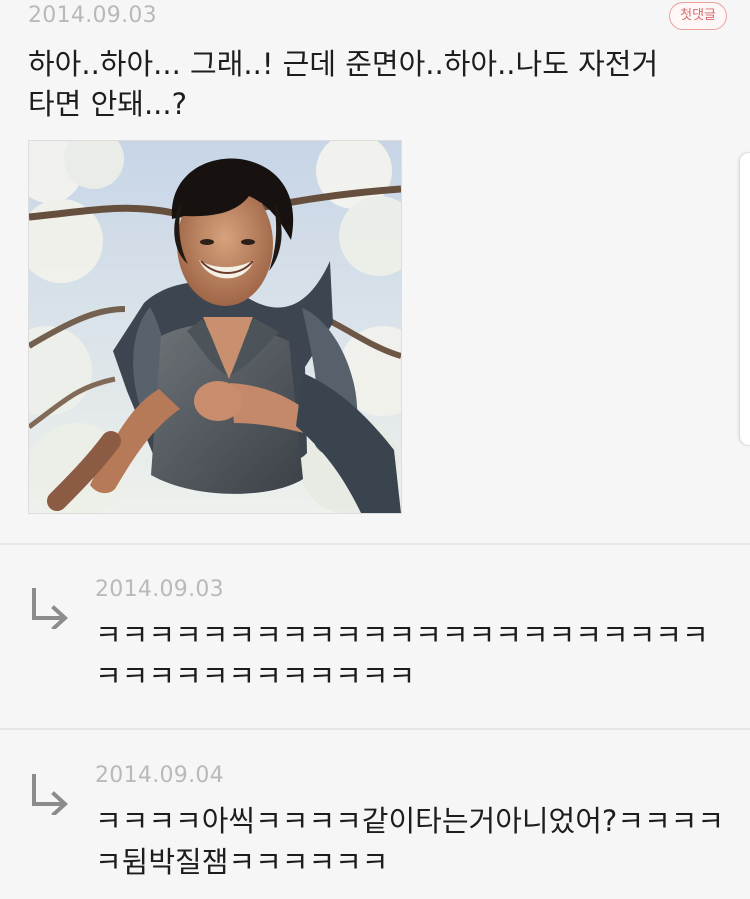 This screenshot has height=899, width=750. What do you see at coordinates (744, 299) in the screenshot?
I see `scrollbar-handle` at bounding box center [744, 299].